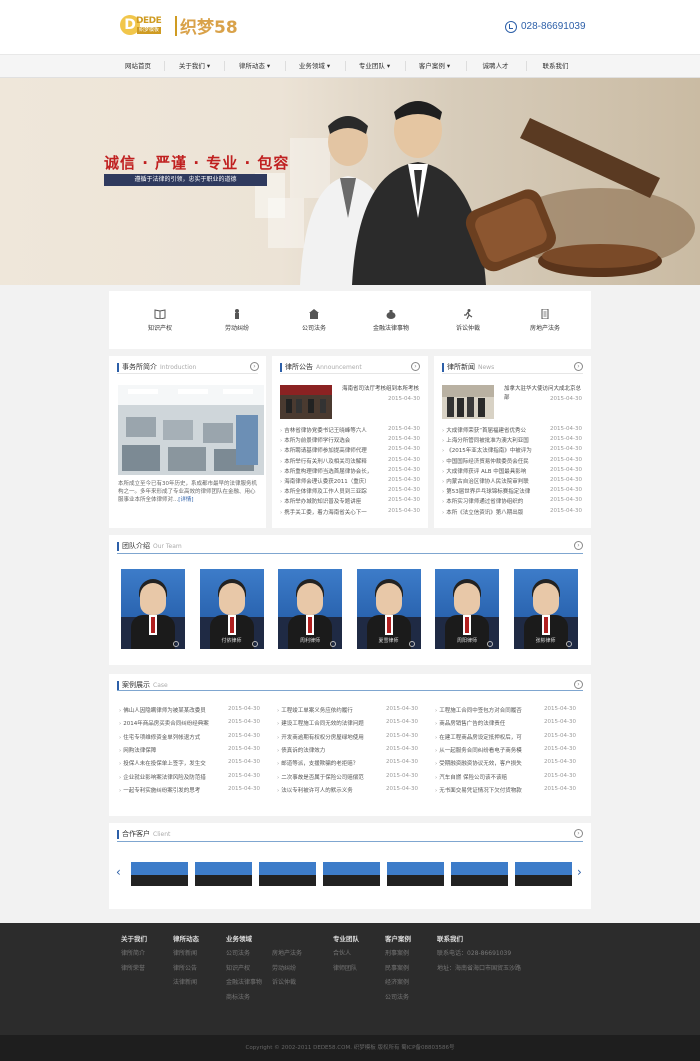  Describe the element at coordinates (185, 952) in the screenshot. I see `footer-link: 律所新闻` at that location.